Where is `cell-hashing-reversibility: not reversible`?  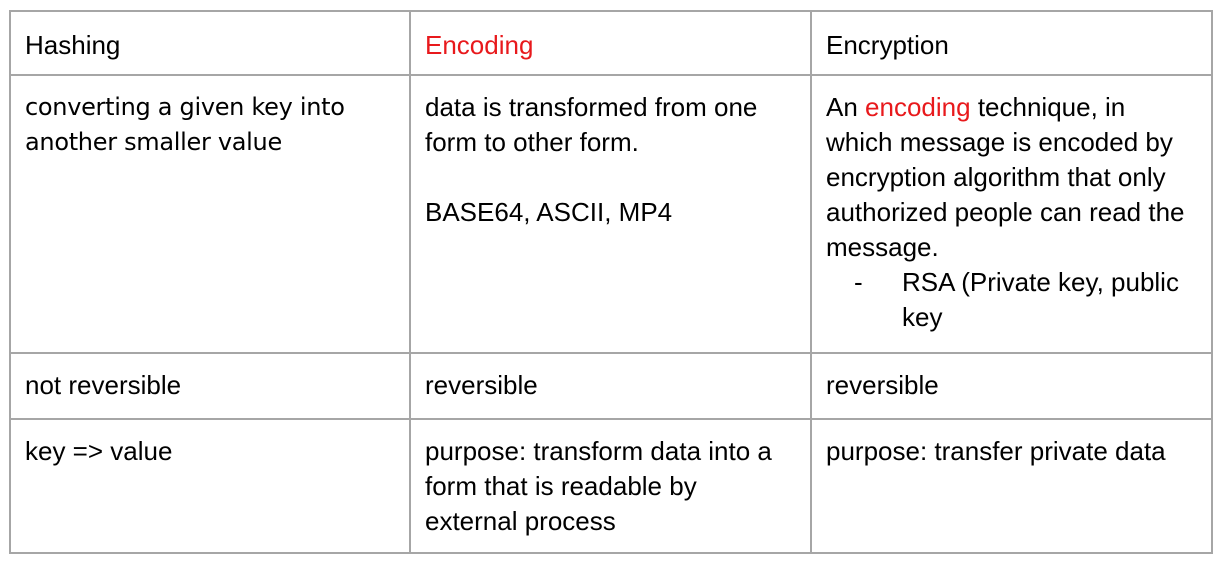 cell-hashing-reversibility: not reversible is located at coordinates (211, 387).